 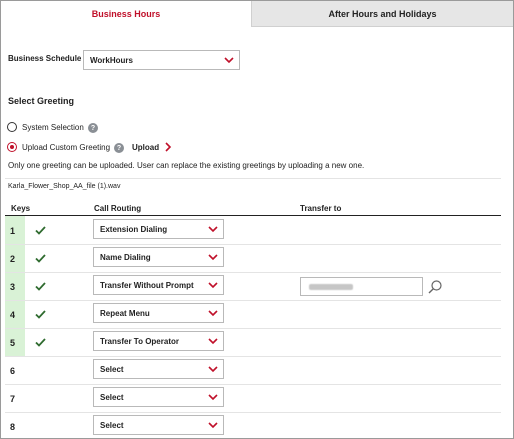 I want to click on call-routing-select: Transfer Without Prompt, so click(x=158, y=285).